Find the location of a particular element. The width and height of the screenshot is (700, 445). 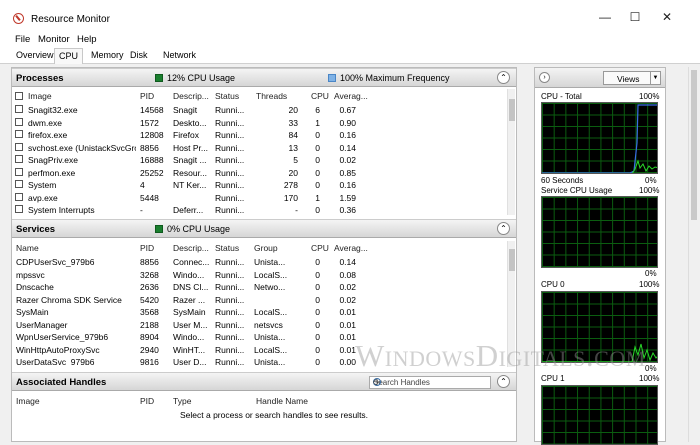

col-group: Group is located at coordinates (266, 248).